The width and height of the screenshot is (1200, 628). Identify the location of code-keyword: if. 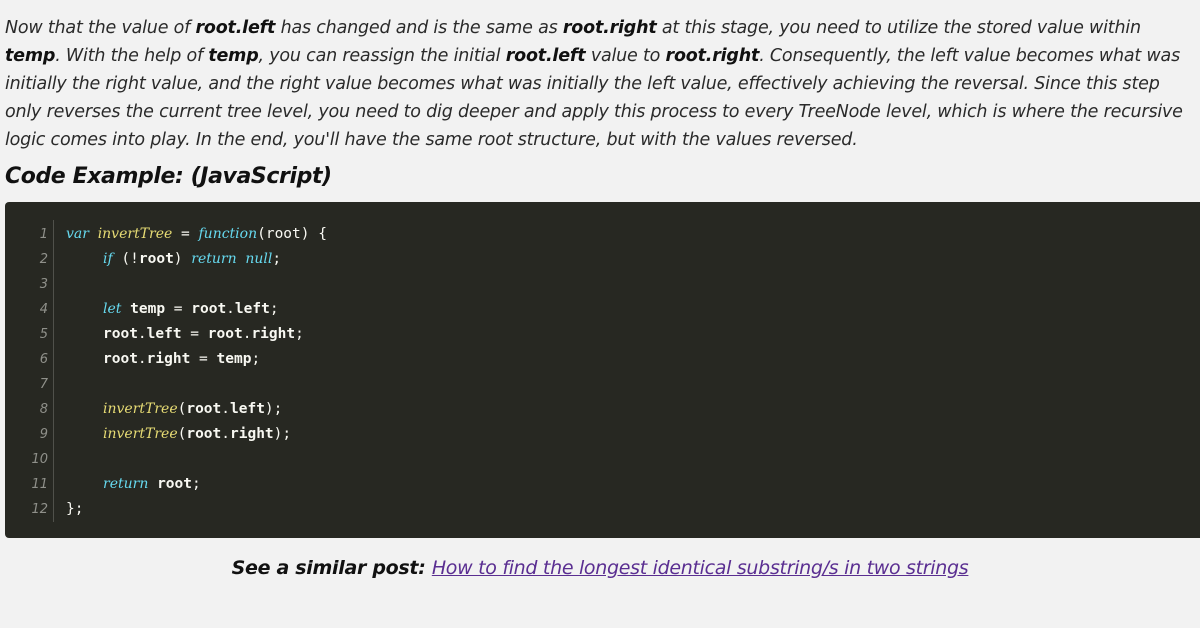
(108, 259).